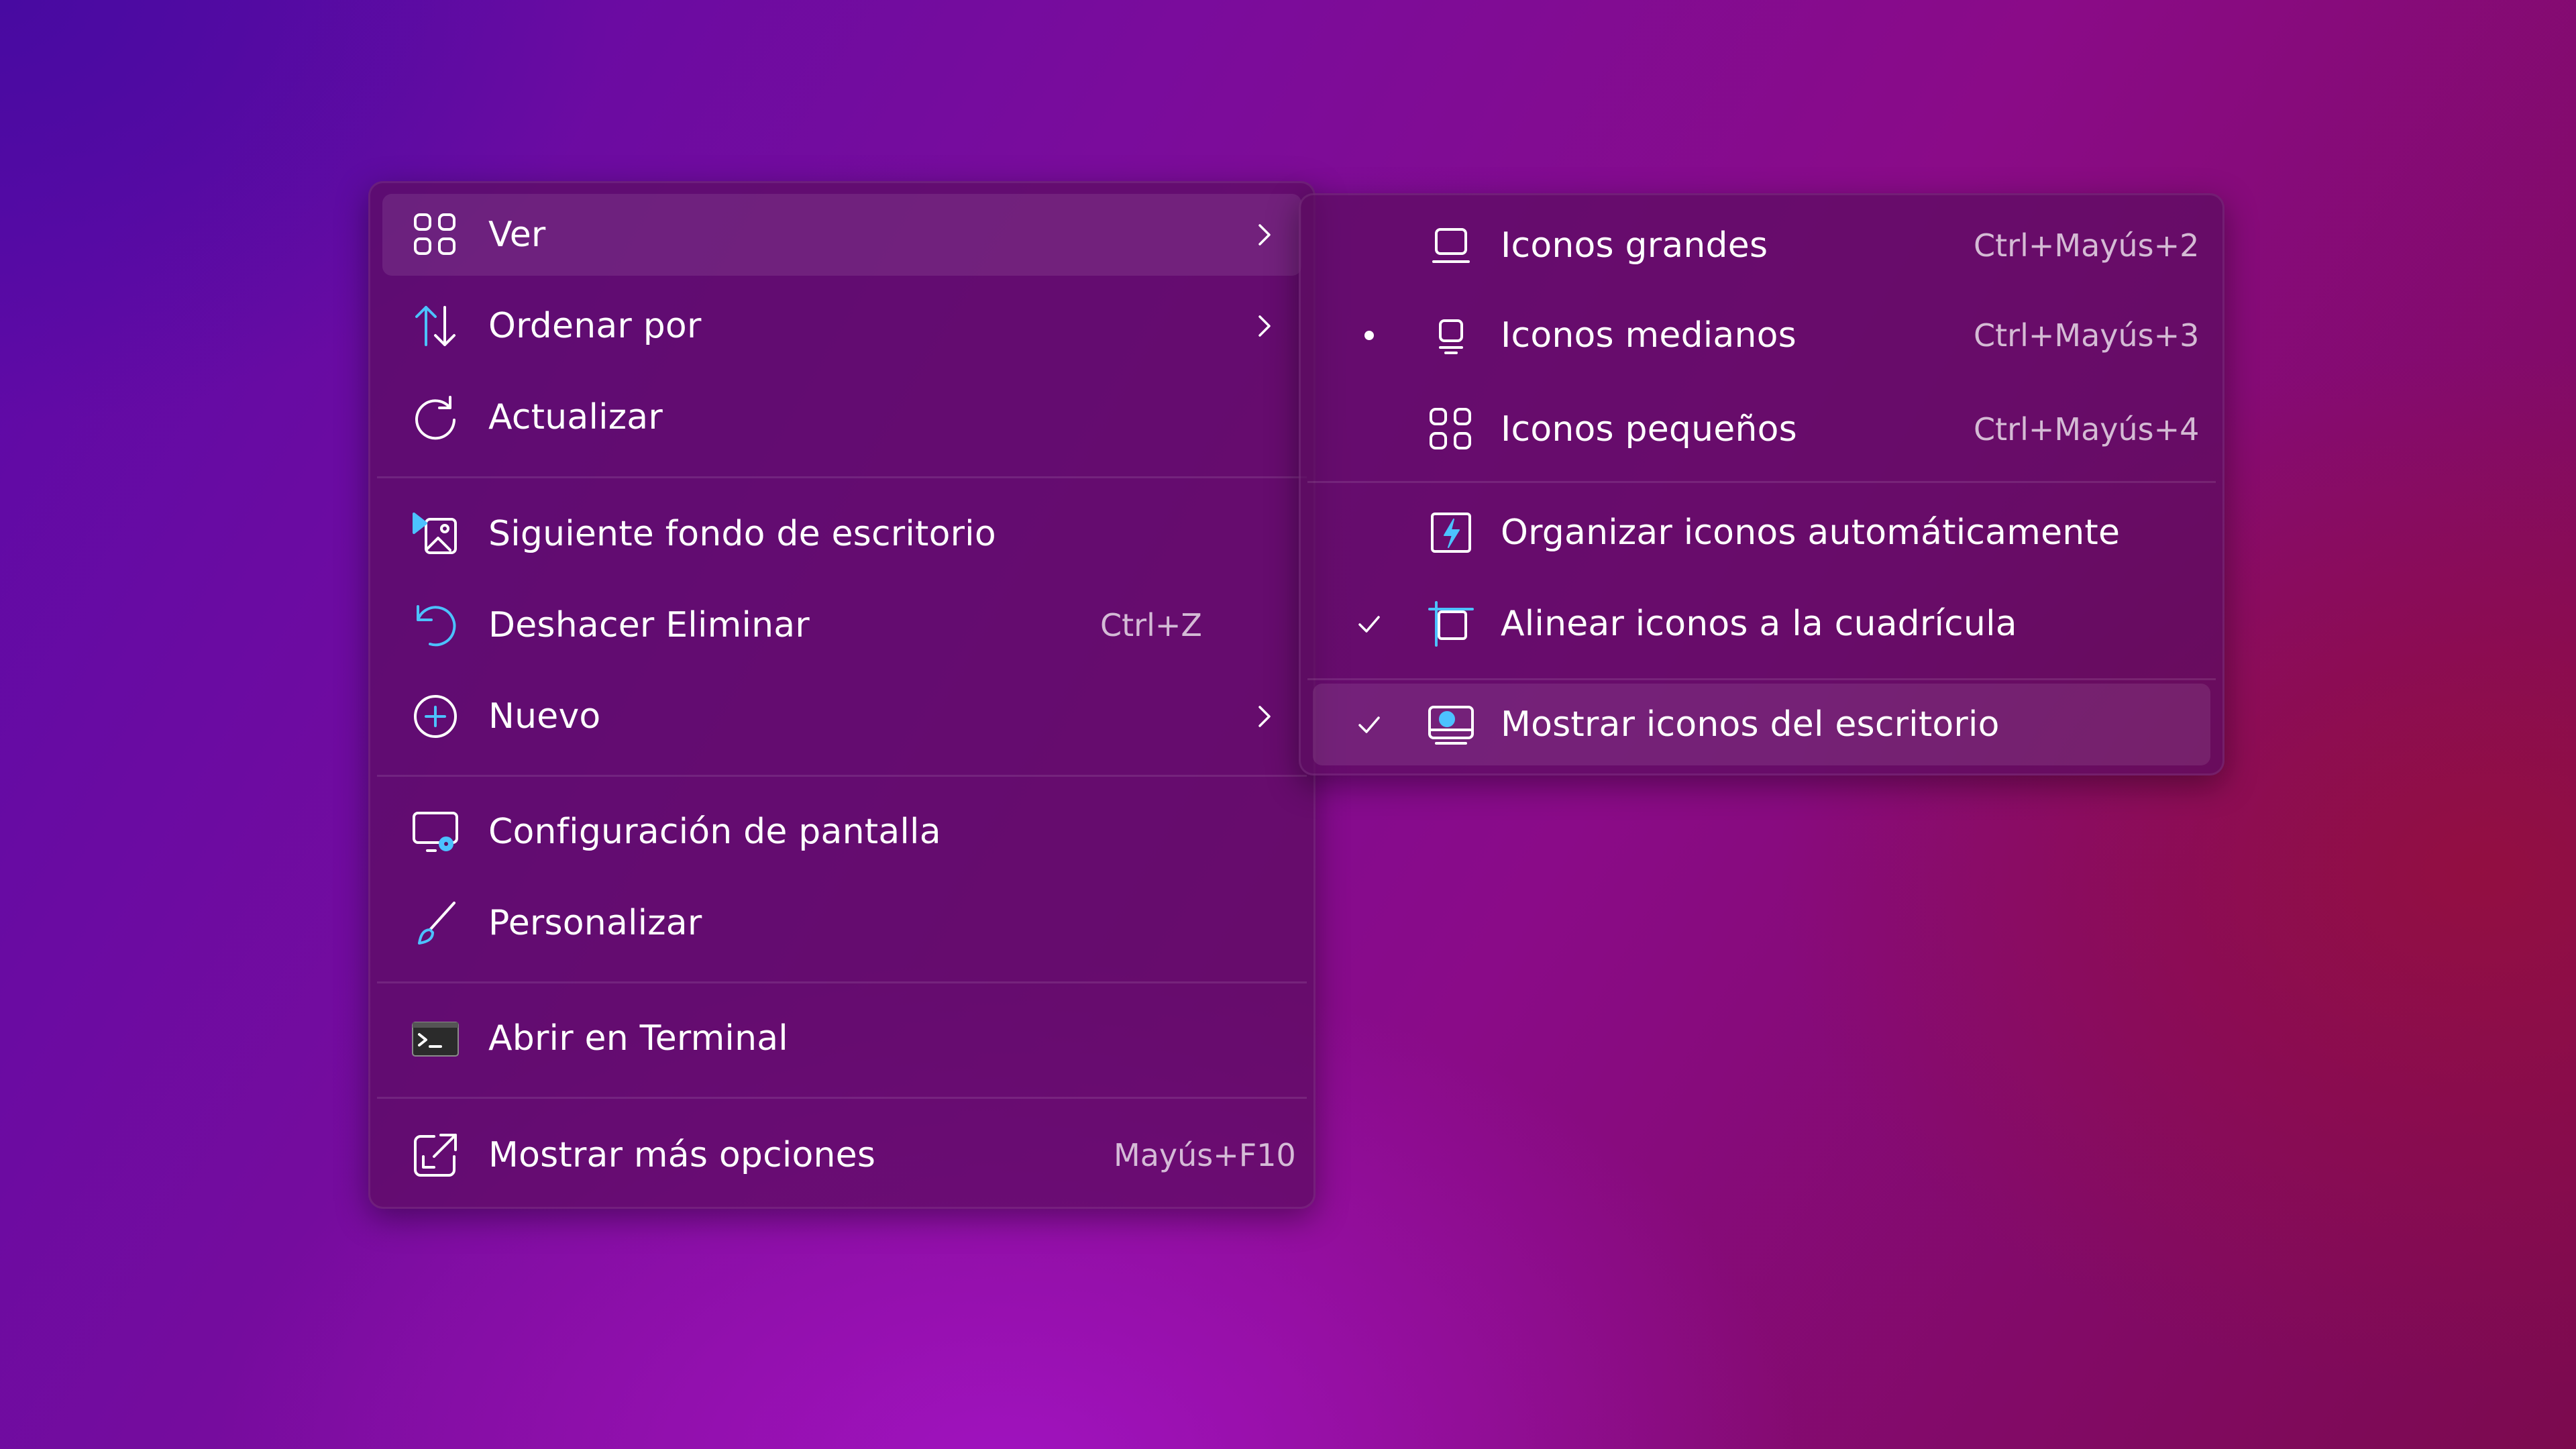  I want to click on undo-icon, so click(435, 625).